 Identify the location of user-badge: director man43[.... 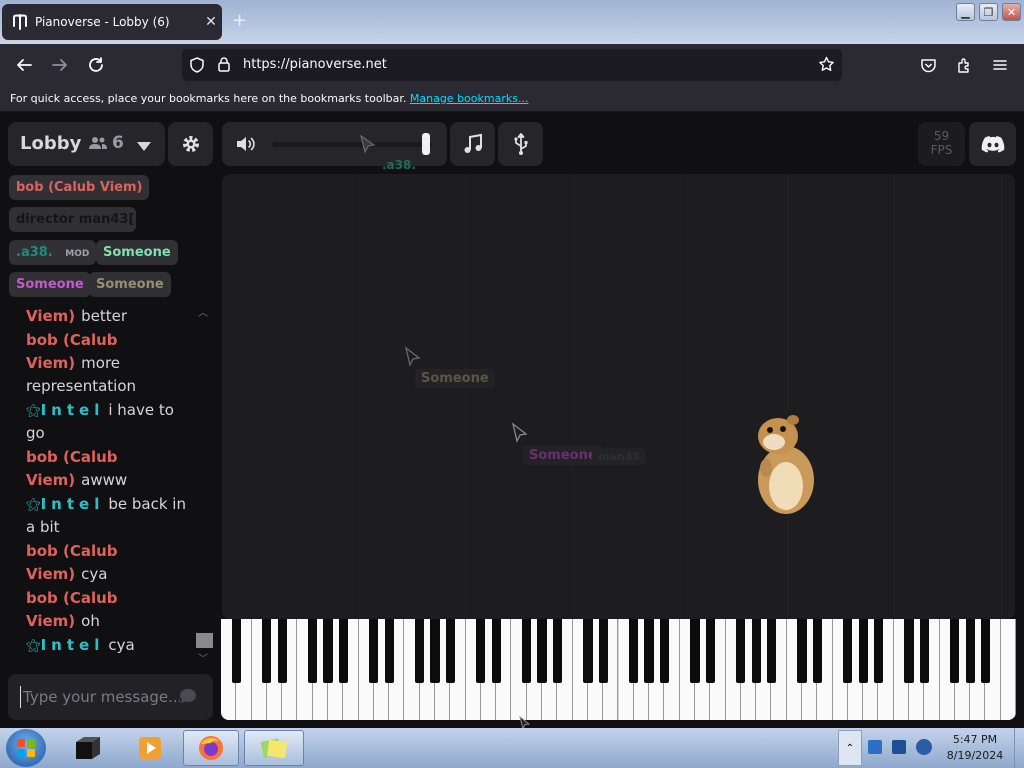
(72, 219).